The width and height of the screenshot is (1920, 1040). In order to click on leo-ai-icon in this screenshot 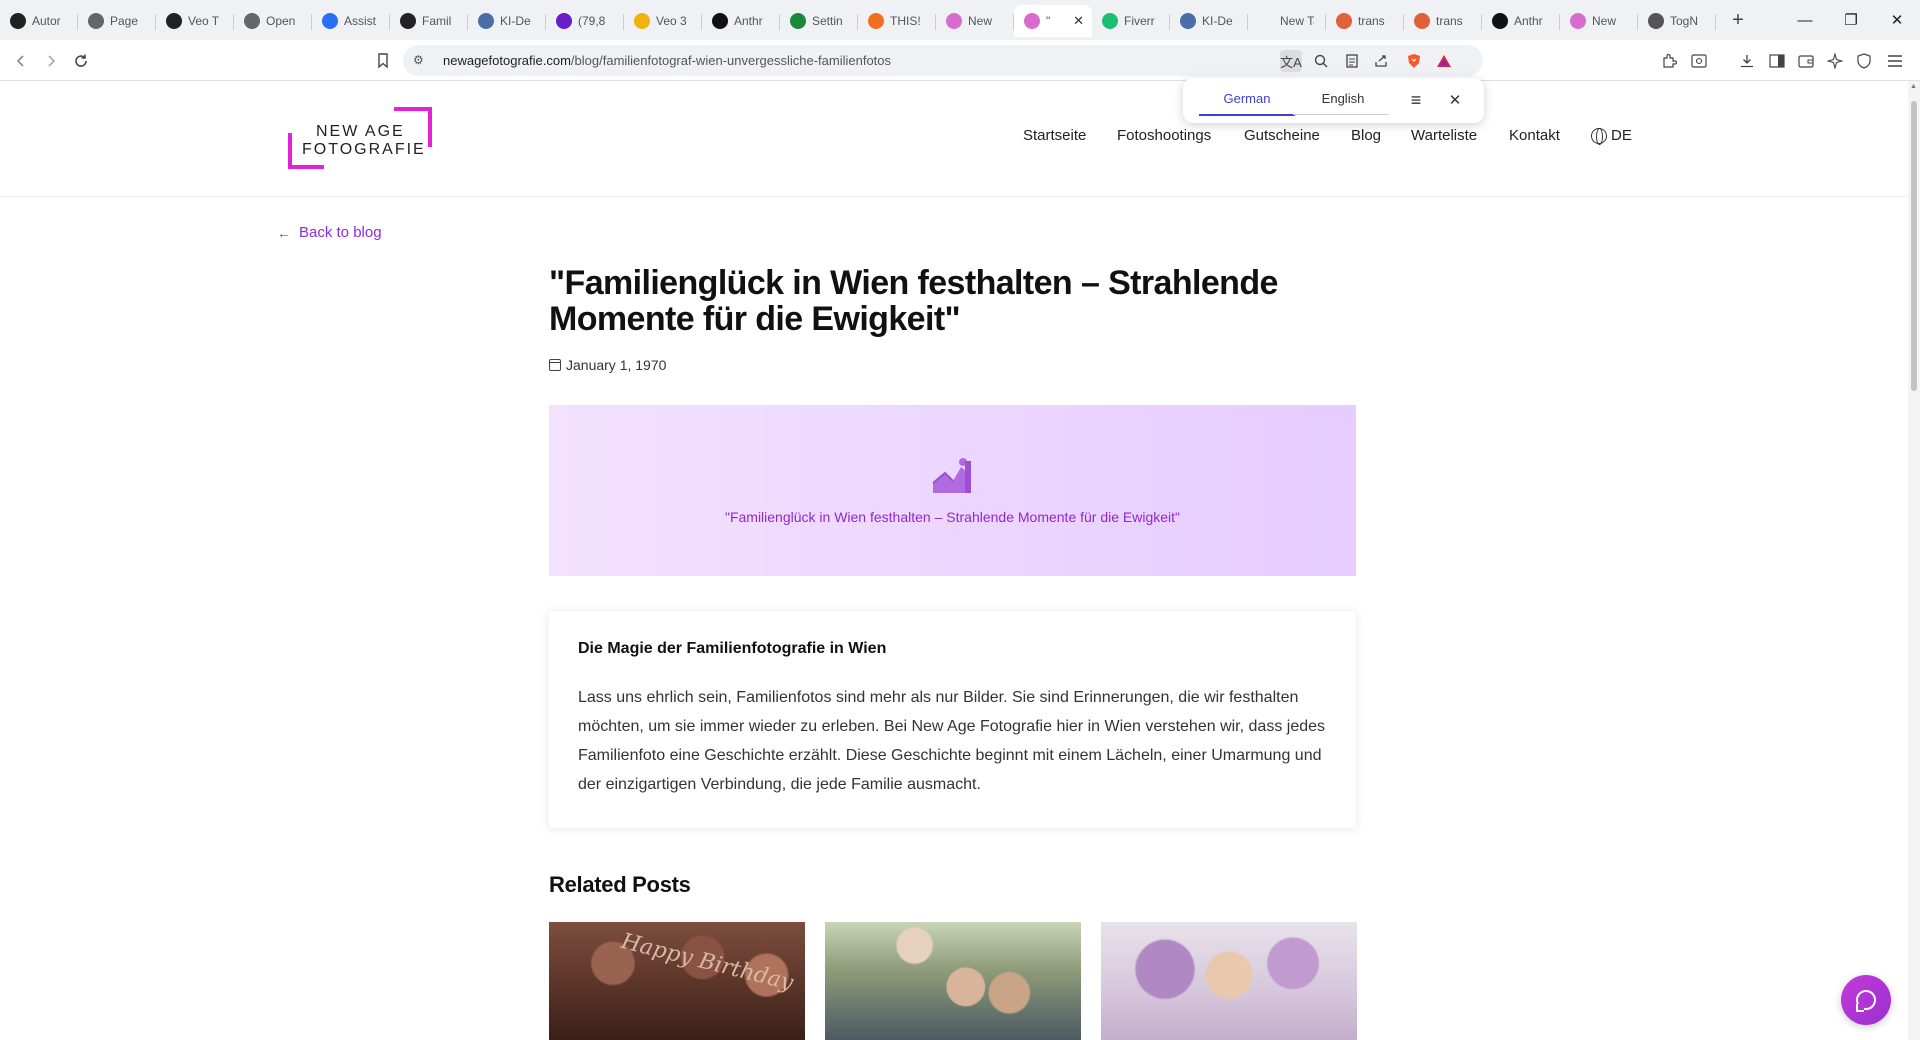, I will do `click(1835, 61)`.